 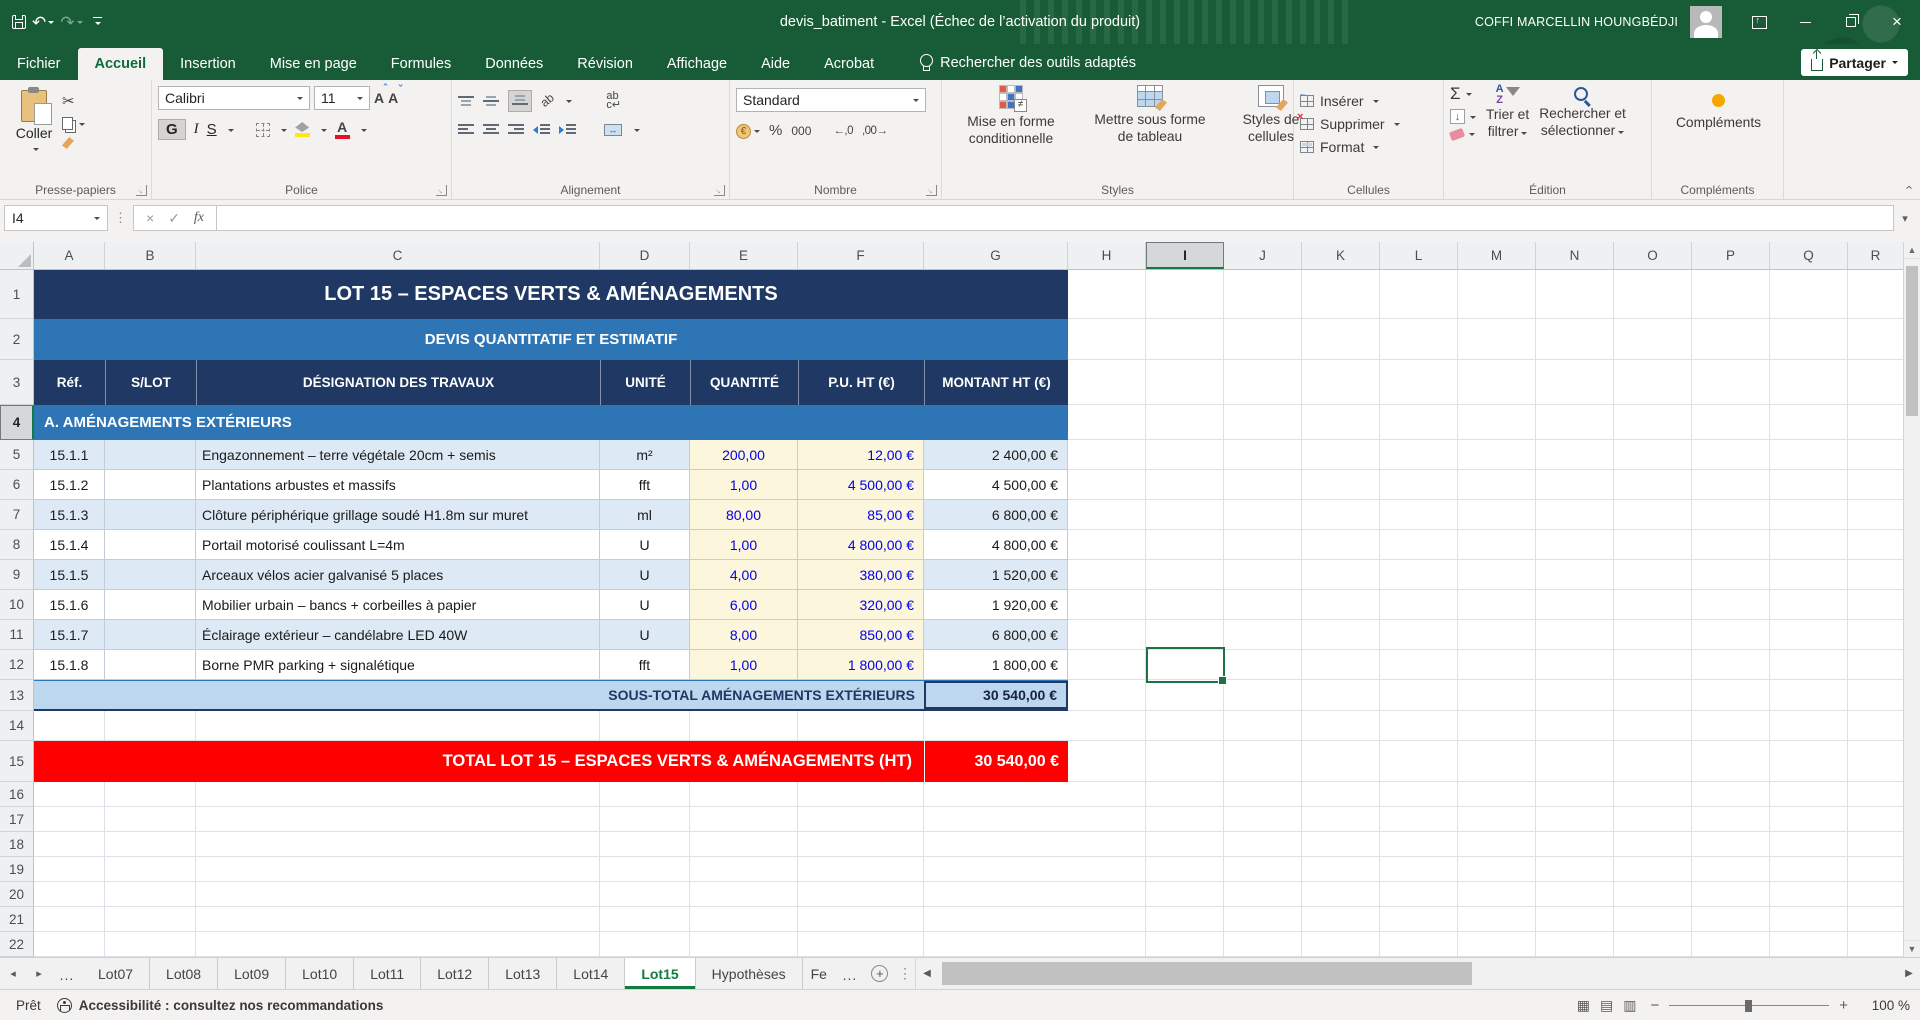 What do you see at coordinates (17, 869) in the screenshot?
I see `row-header-19: 19` at bounding box center [17, 869].